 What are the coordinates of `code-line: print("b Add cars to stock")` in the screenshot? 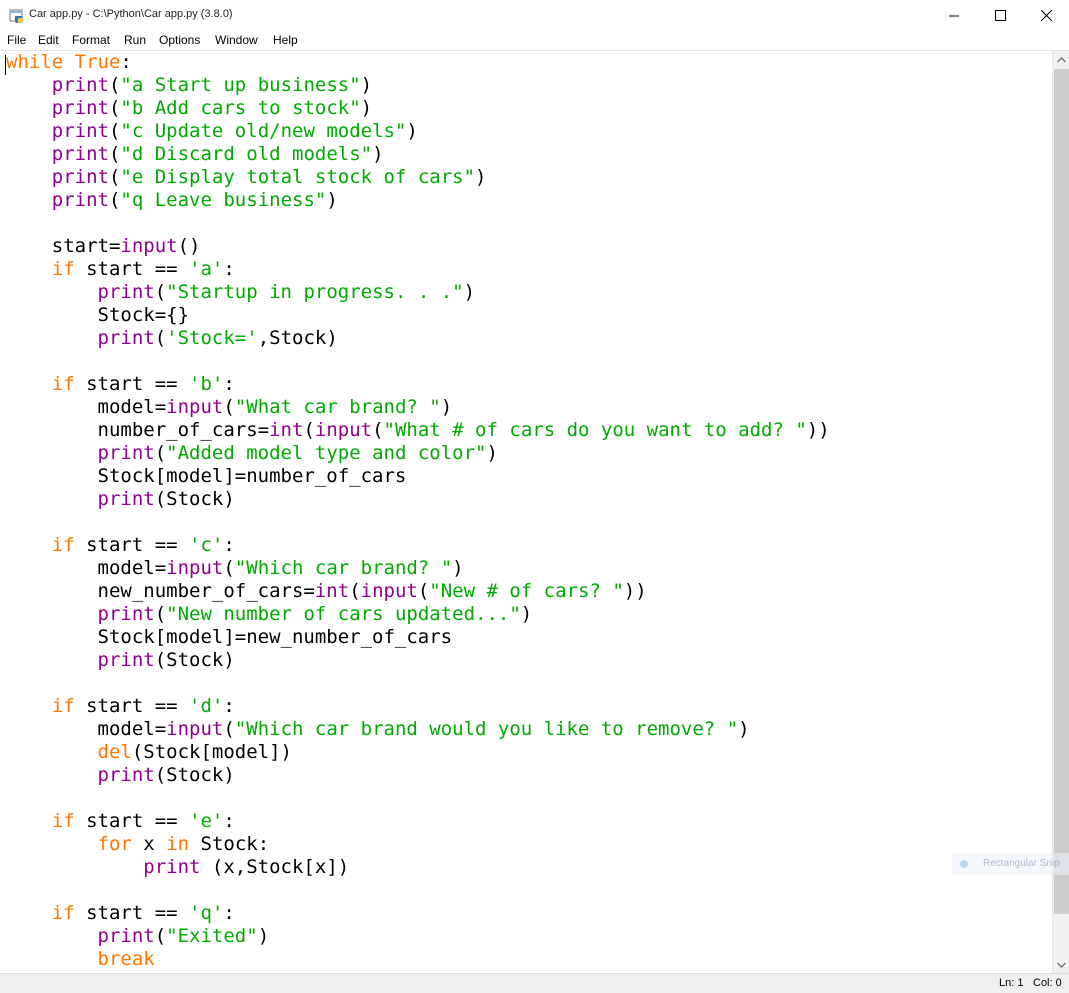 It's located at (189, 108).